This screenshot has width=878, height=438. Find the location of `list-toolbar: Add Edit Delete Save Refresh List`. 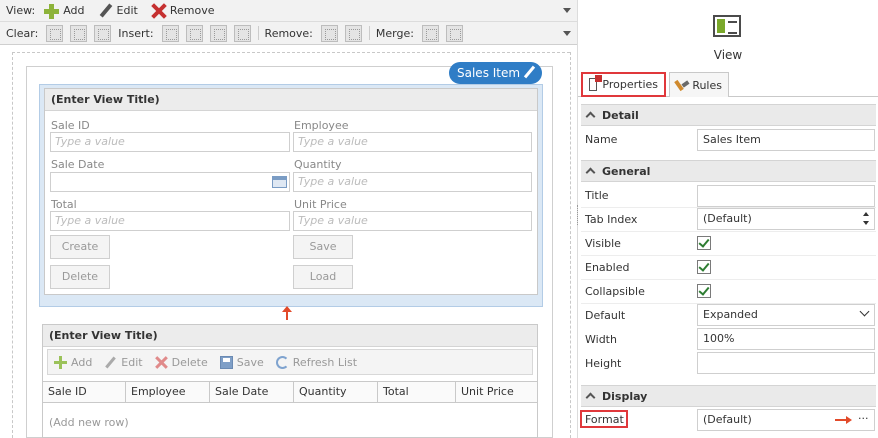

list-toolbar: Add Edit Delete Save Refresh List is located at coordinates (290, 362).